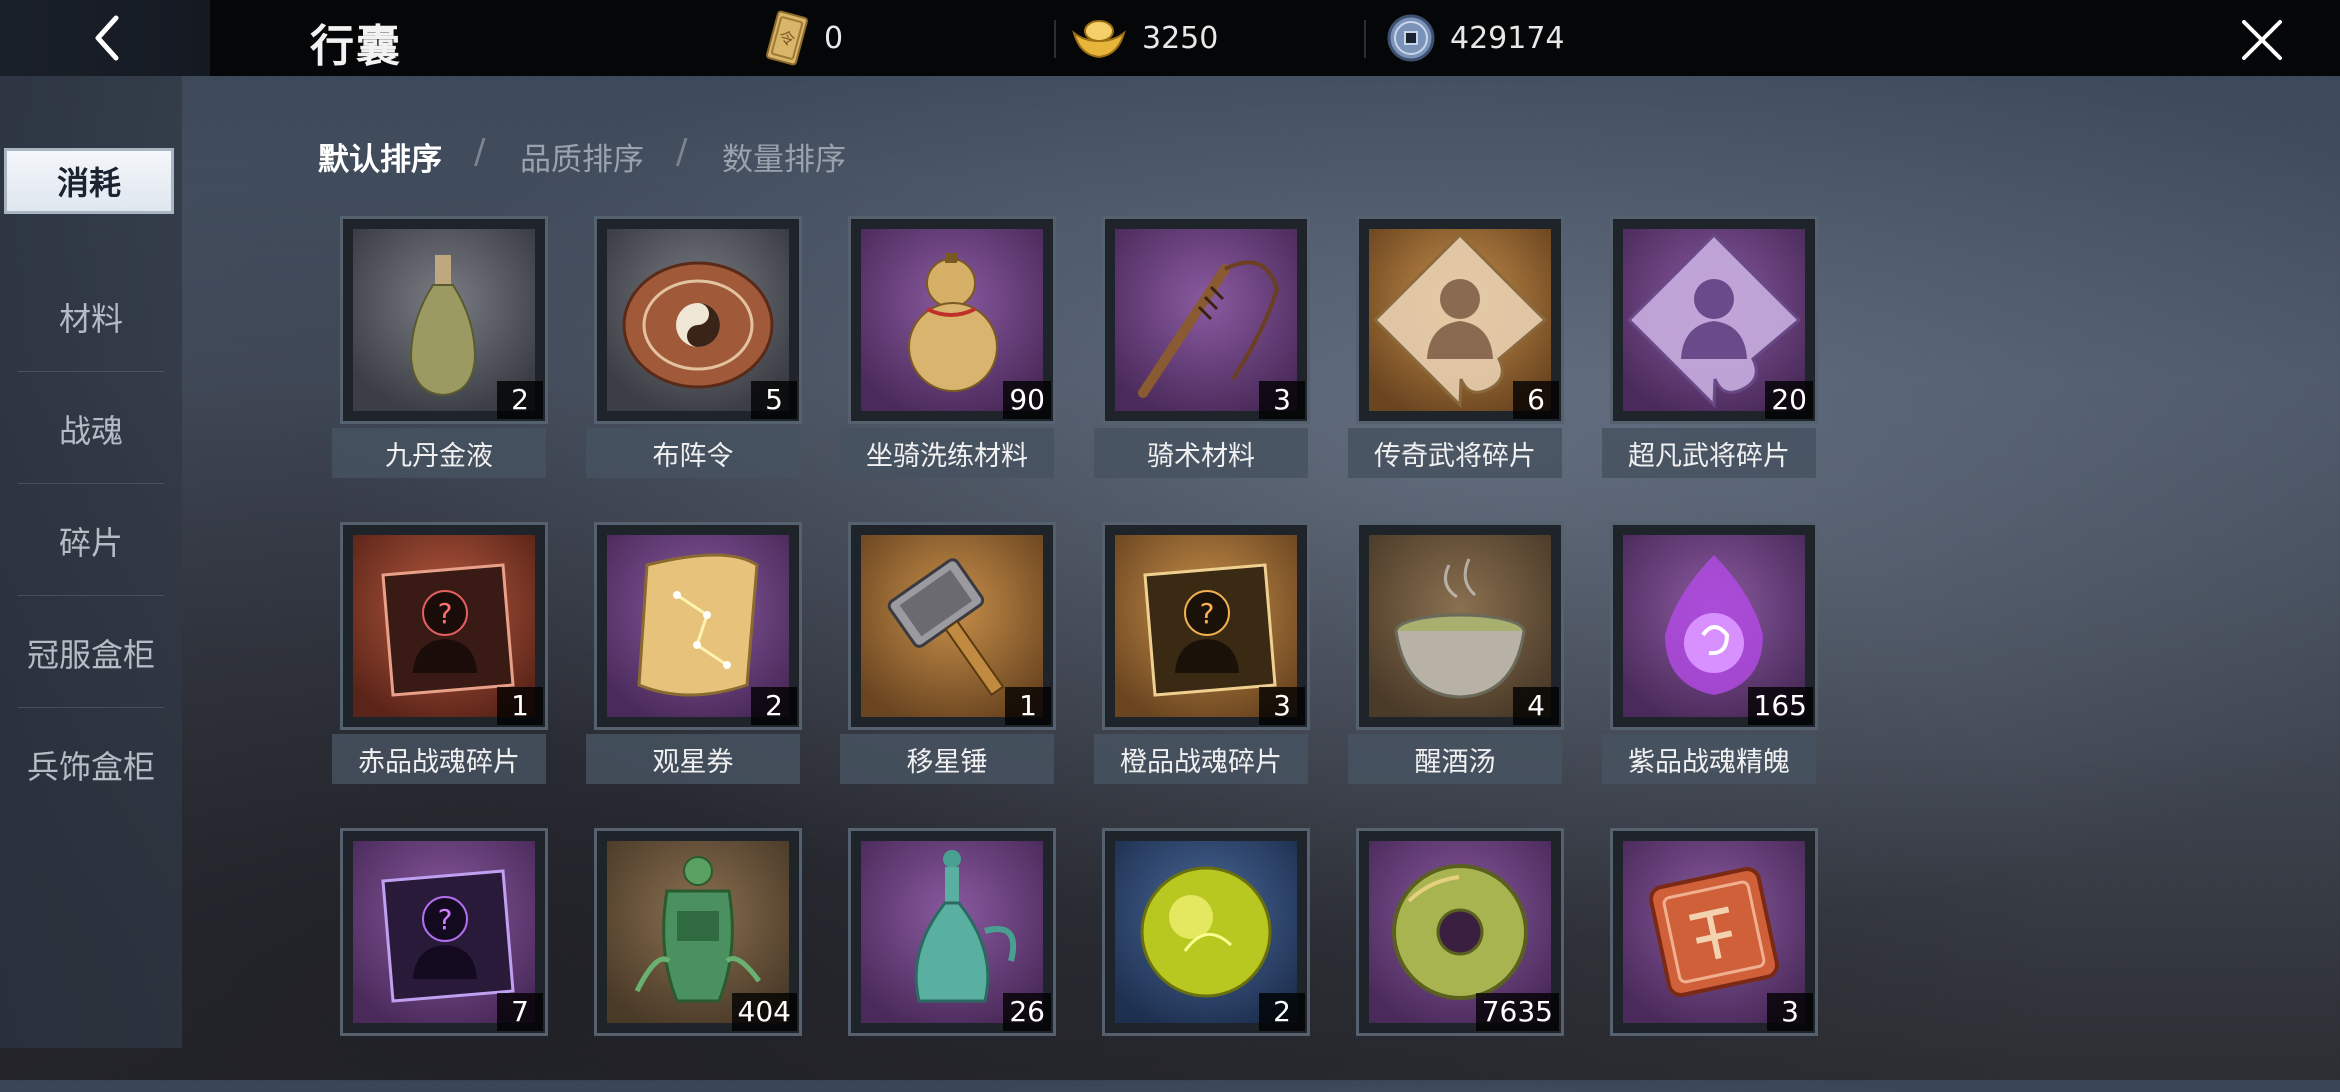 This screenshot has height=1092, width=2340. I want to click on item-card: 5 布阵令, so click(694, 348).